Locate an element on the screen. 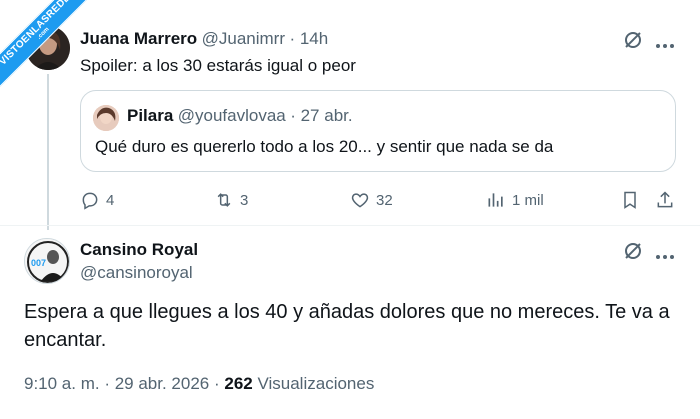  quote-author-handle: @youfavlovaa is located at coordinates (231, 115).